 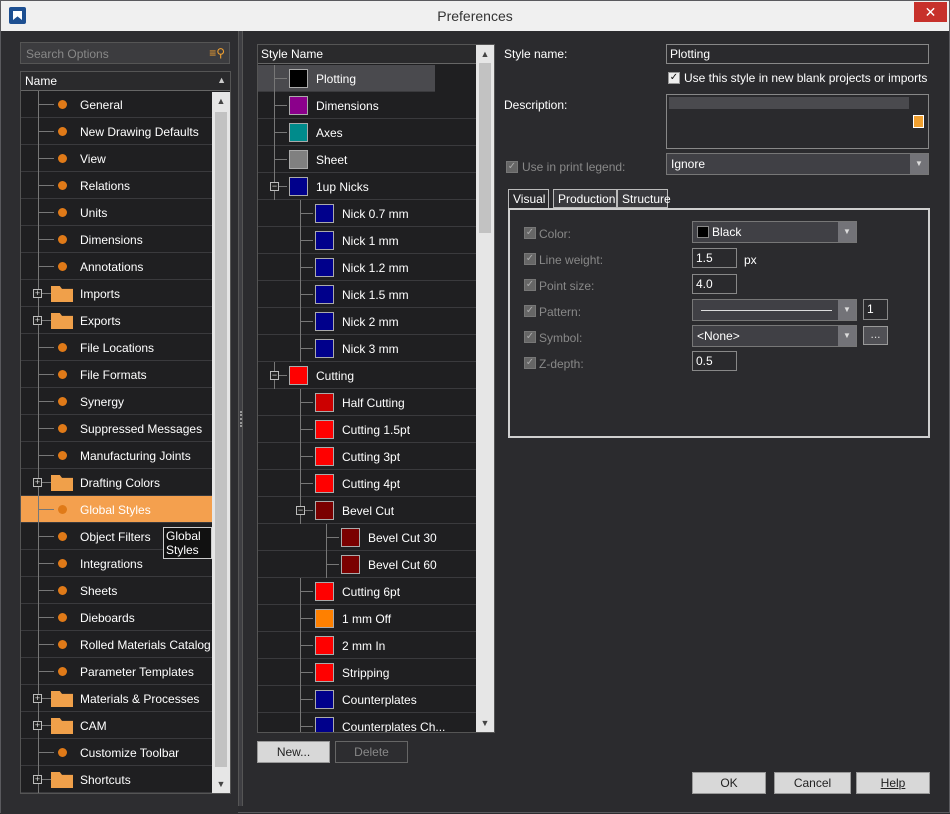 What do you see at coordinates (368, 402) in the screenshot?
I see `style-item: Half Cutting` at bounding box center [368, 402].